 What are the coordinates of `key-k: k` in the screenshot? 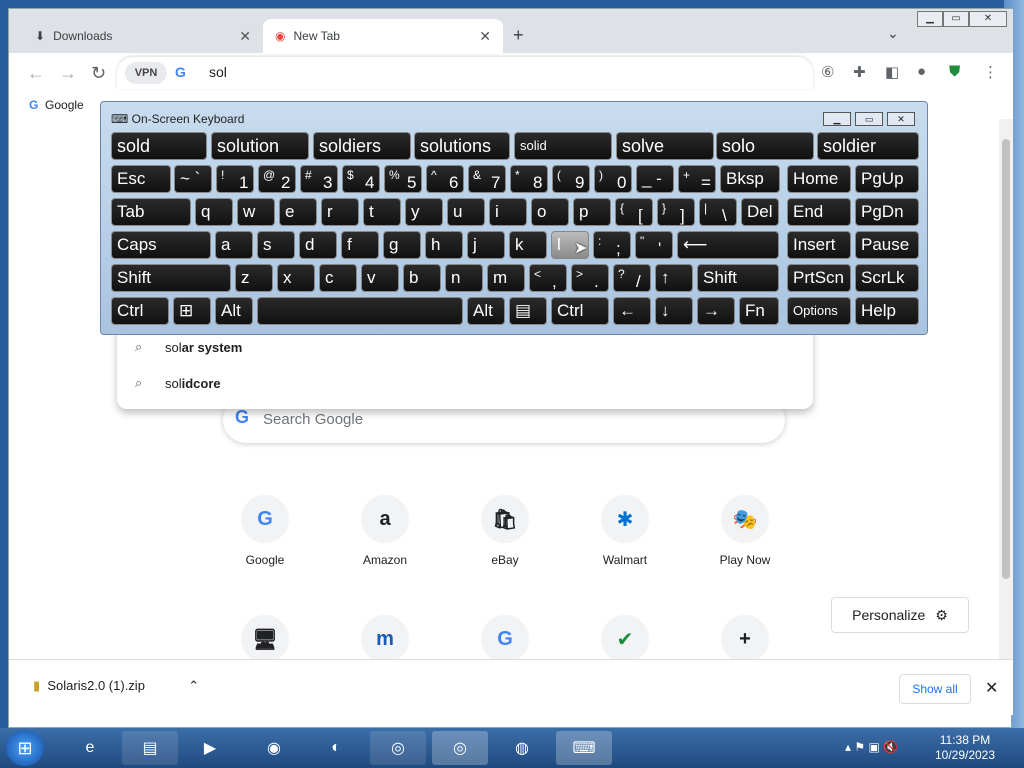 It's located at (528, 245).